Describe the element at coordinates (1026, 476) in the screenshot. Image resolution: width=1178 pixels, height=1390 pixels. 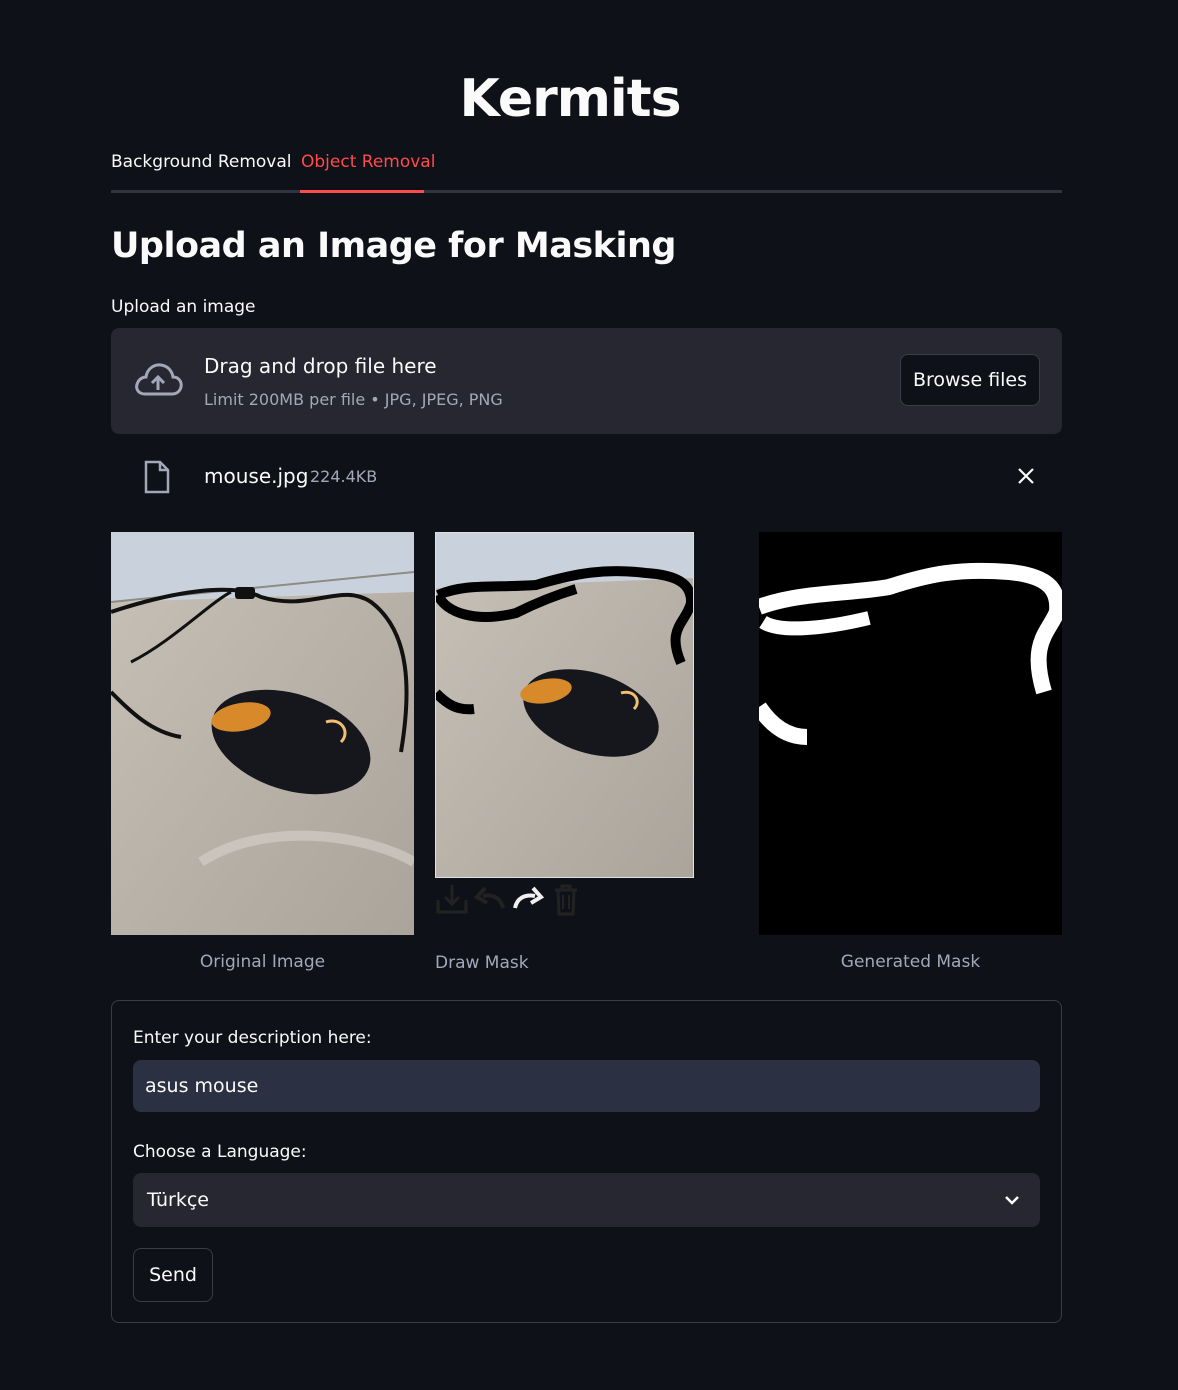
I see `close-icon` at that location.